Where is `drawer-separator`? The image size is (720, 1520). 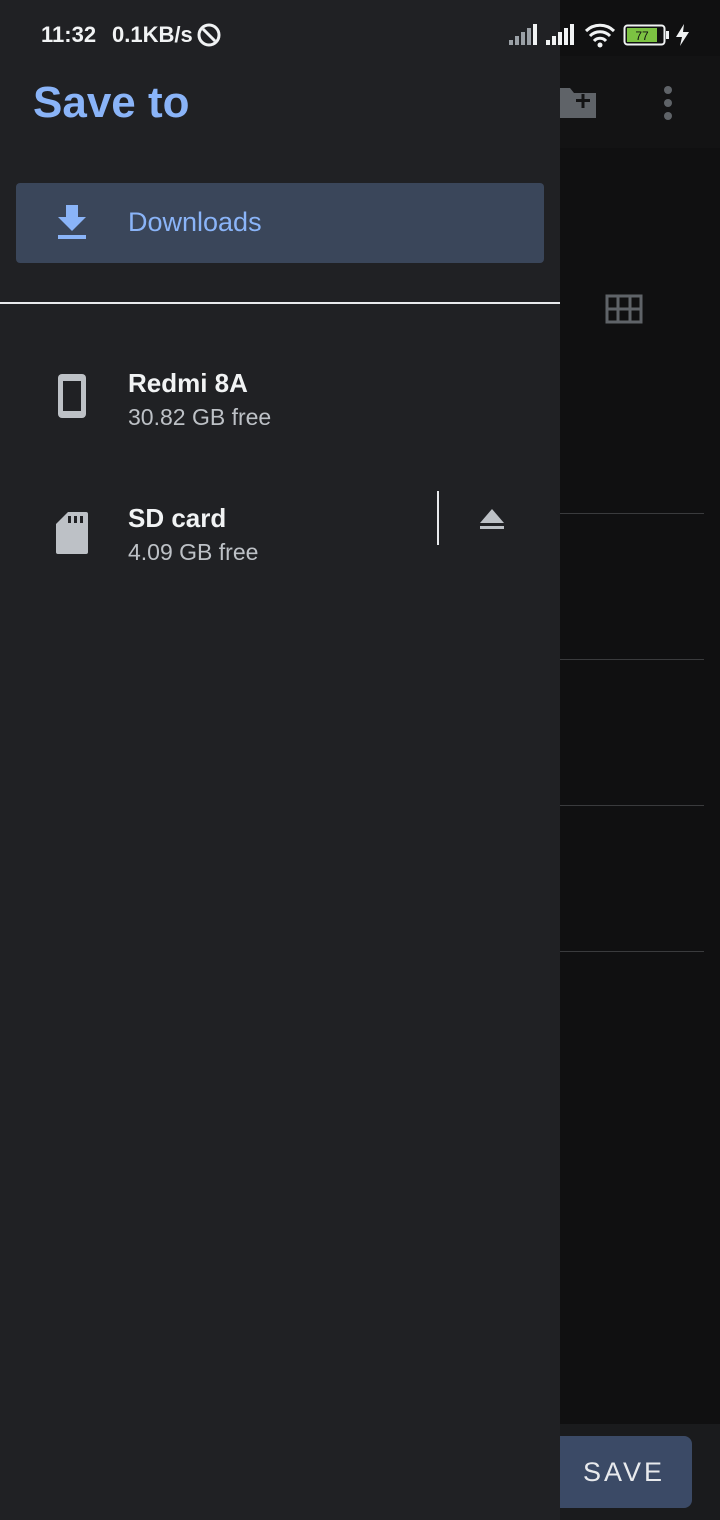
drawer-separator is located at coordinates (280, 303).